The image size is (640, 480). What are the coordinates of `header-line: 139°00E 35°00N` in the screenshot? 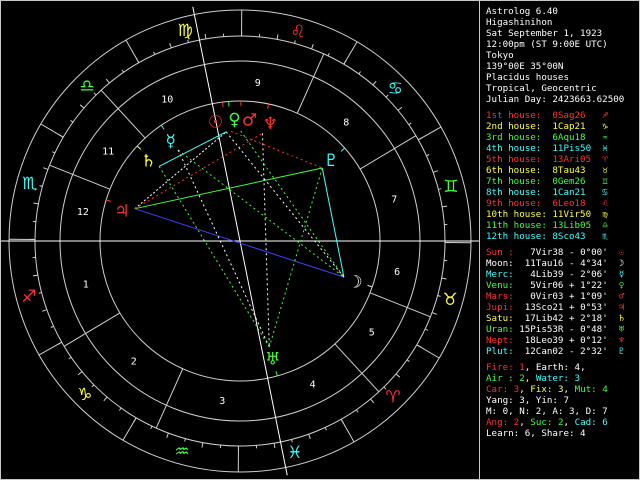 It's located at (524, 66).